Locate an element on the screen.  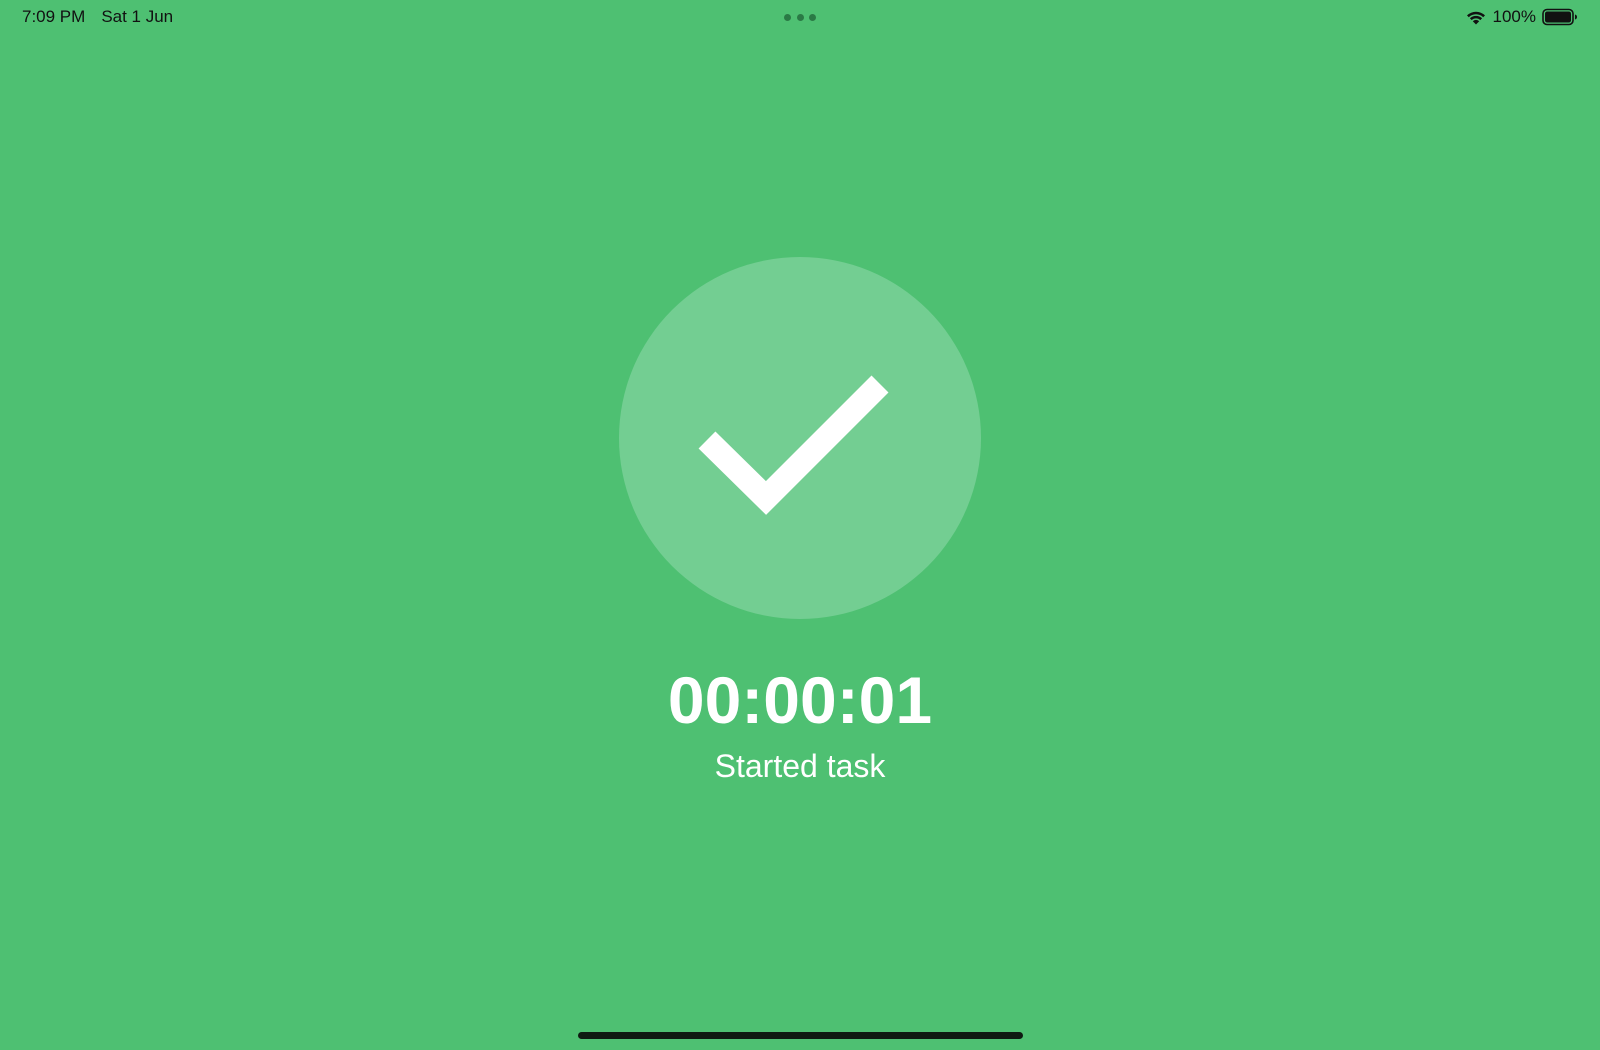
wifi-icon is located at coordinates (1476, 17).